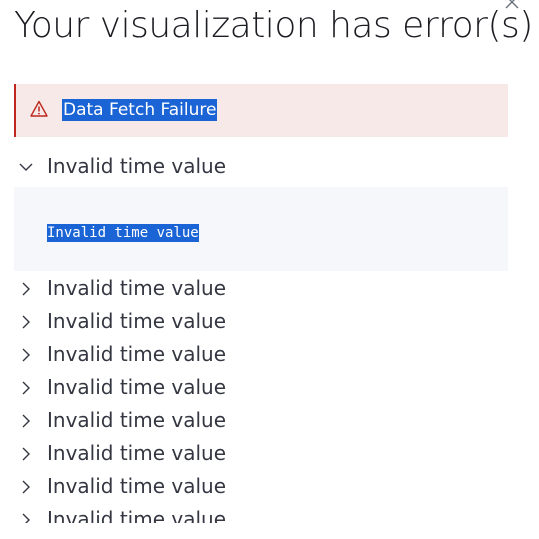  I want to click on callout-title: Data Fetch Failure, so click(140, 110).